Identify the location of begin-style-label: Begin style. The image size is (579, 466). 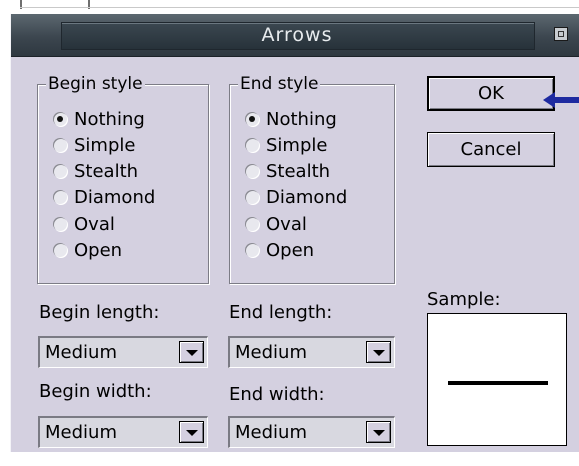
(95, 84).